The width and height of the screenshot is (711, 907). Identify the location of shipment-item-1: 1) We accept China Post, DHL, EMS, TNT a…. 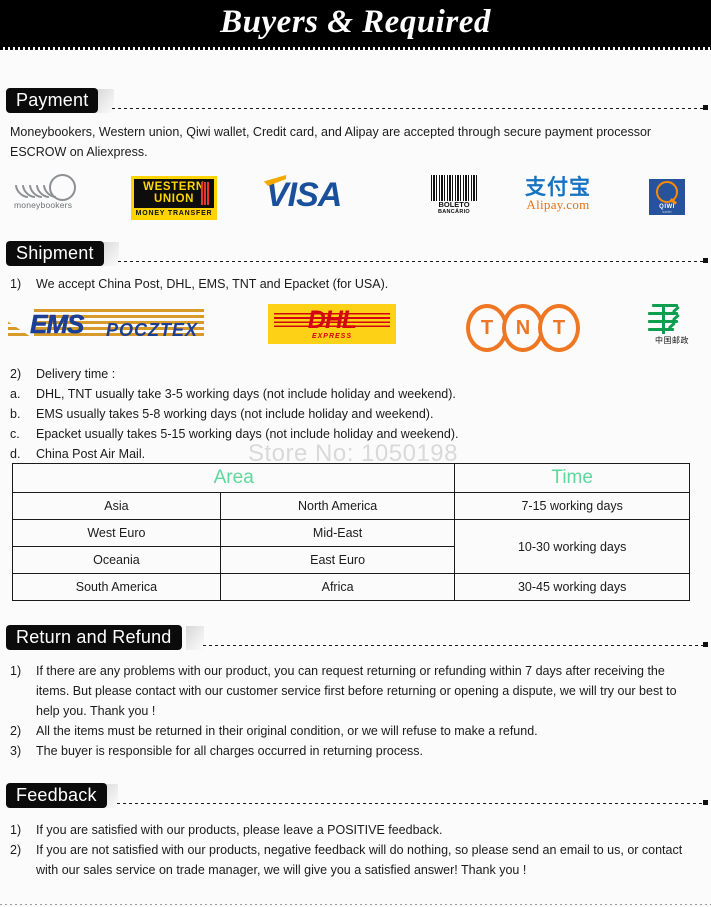
(355, 284).